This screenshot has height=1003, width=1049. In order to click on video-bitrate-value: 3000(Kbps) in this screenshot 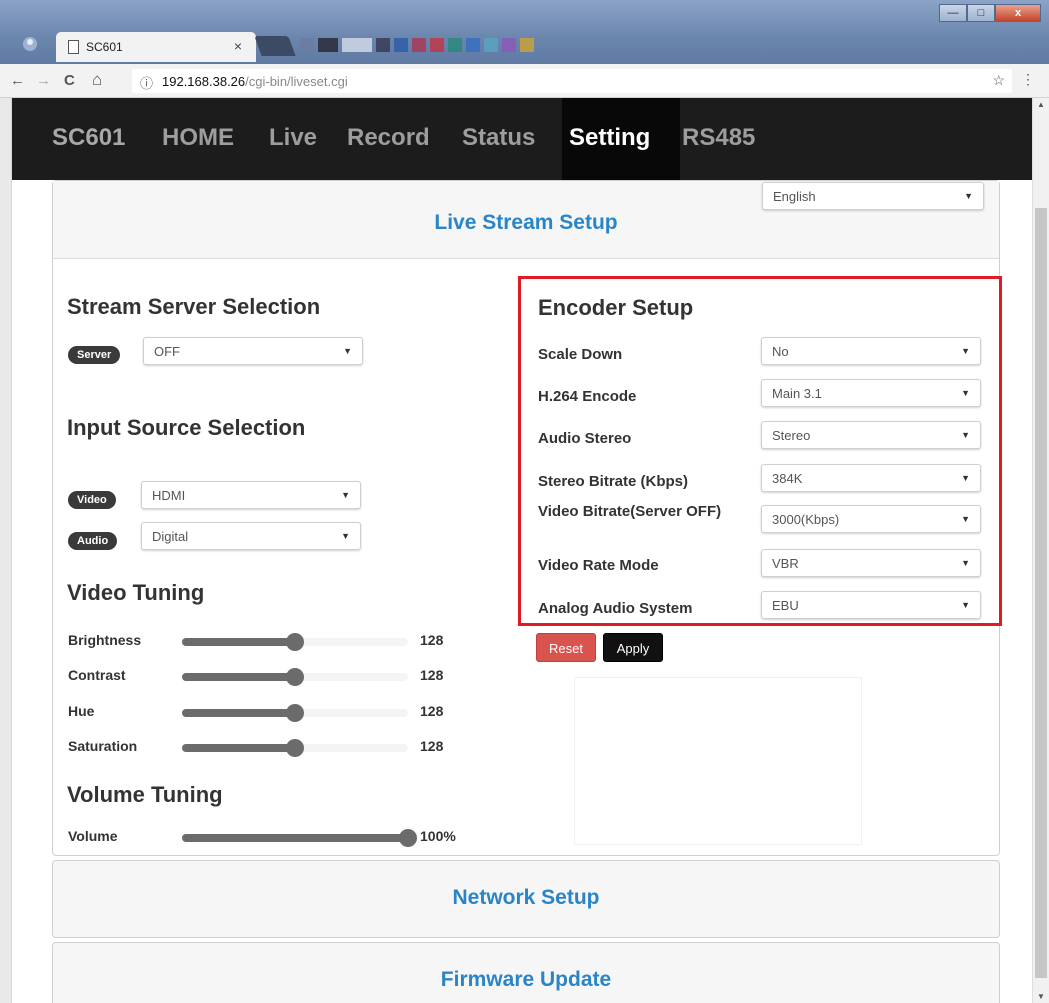, I will do `click(806, 519)`.